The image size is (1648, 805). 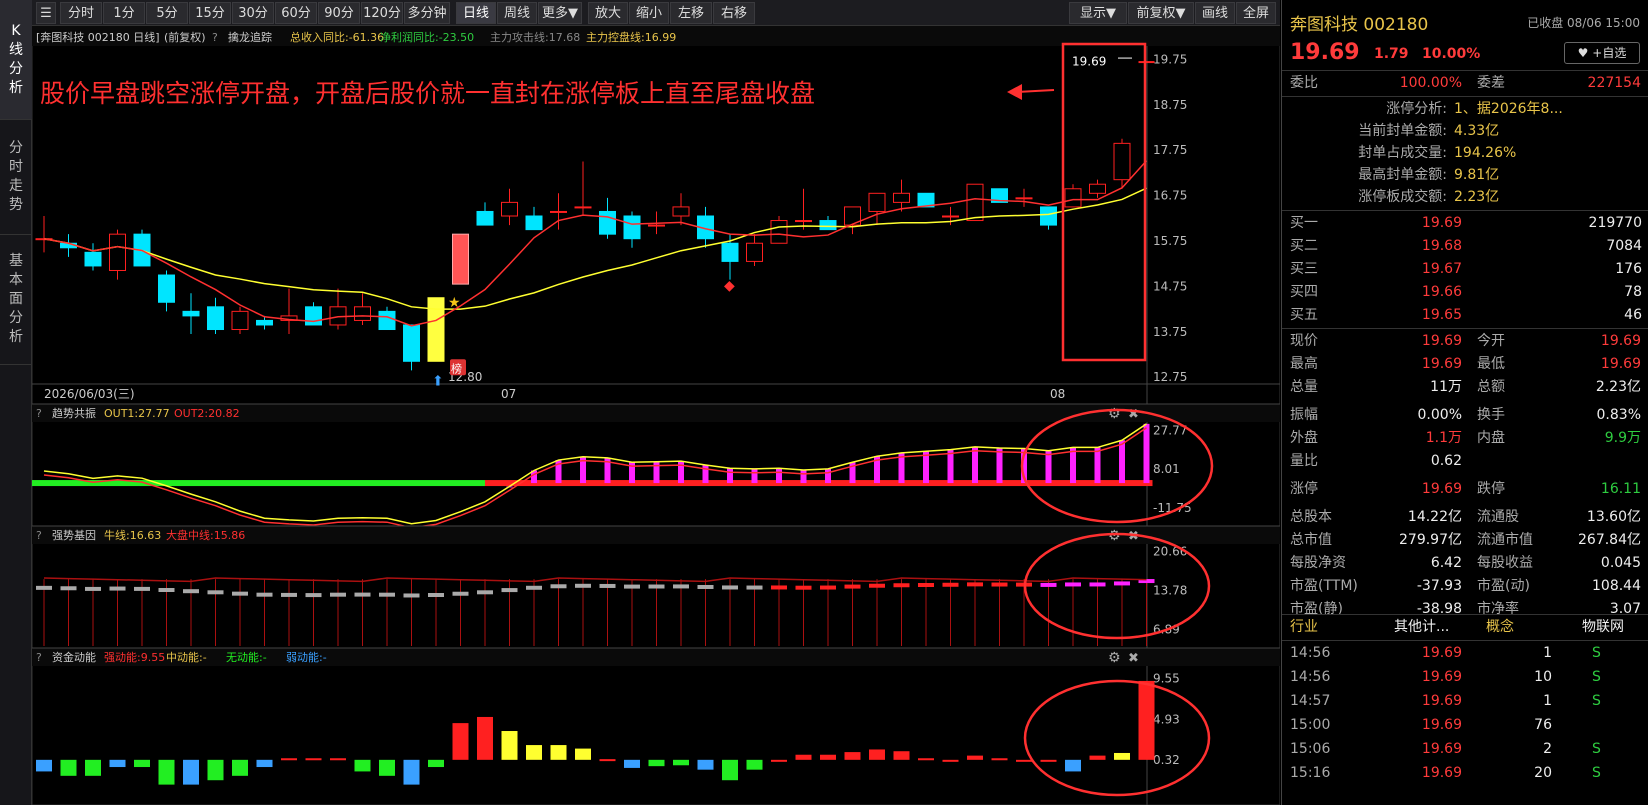 What do you see at coordinates (1304, 489) in the screenshot?
I see `cell: 涨停` at bounding box center [1304, 489].